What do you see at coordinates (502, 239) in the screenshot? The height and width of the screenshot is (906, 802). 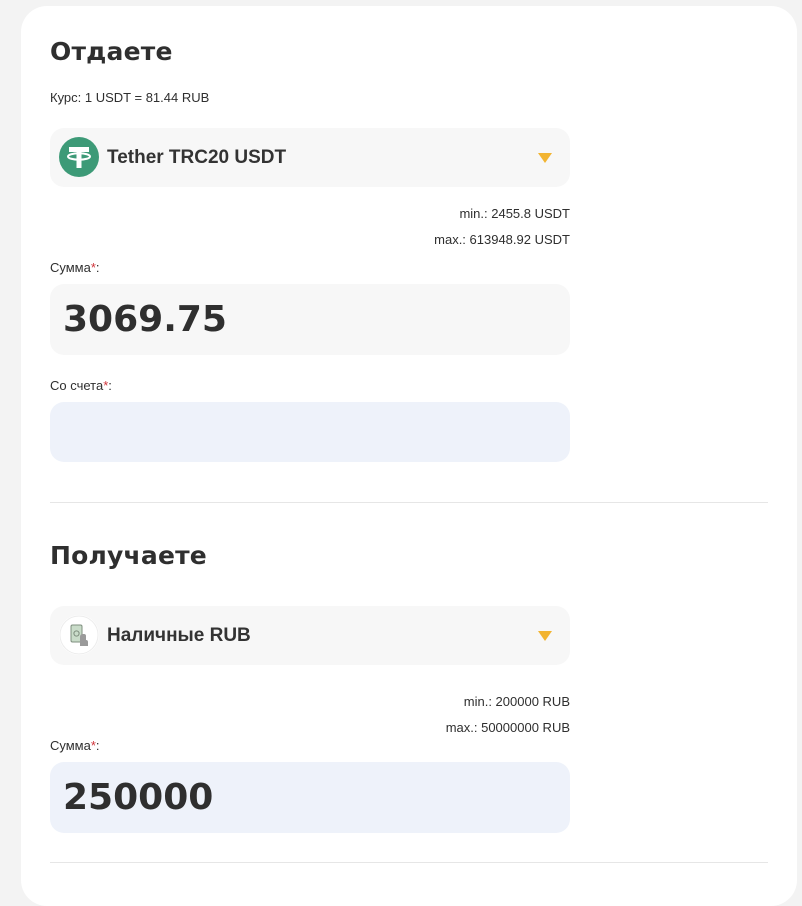 I see `give-max-limit: max.: 613948.92 USDT` at bounding box center [502, 239].